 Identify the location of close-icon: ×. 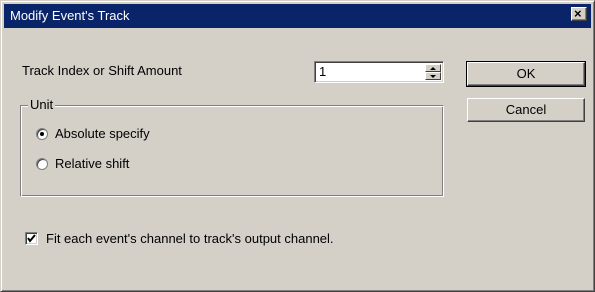
(578, 13).